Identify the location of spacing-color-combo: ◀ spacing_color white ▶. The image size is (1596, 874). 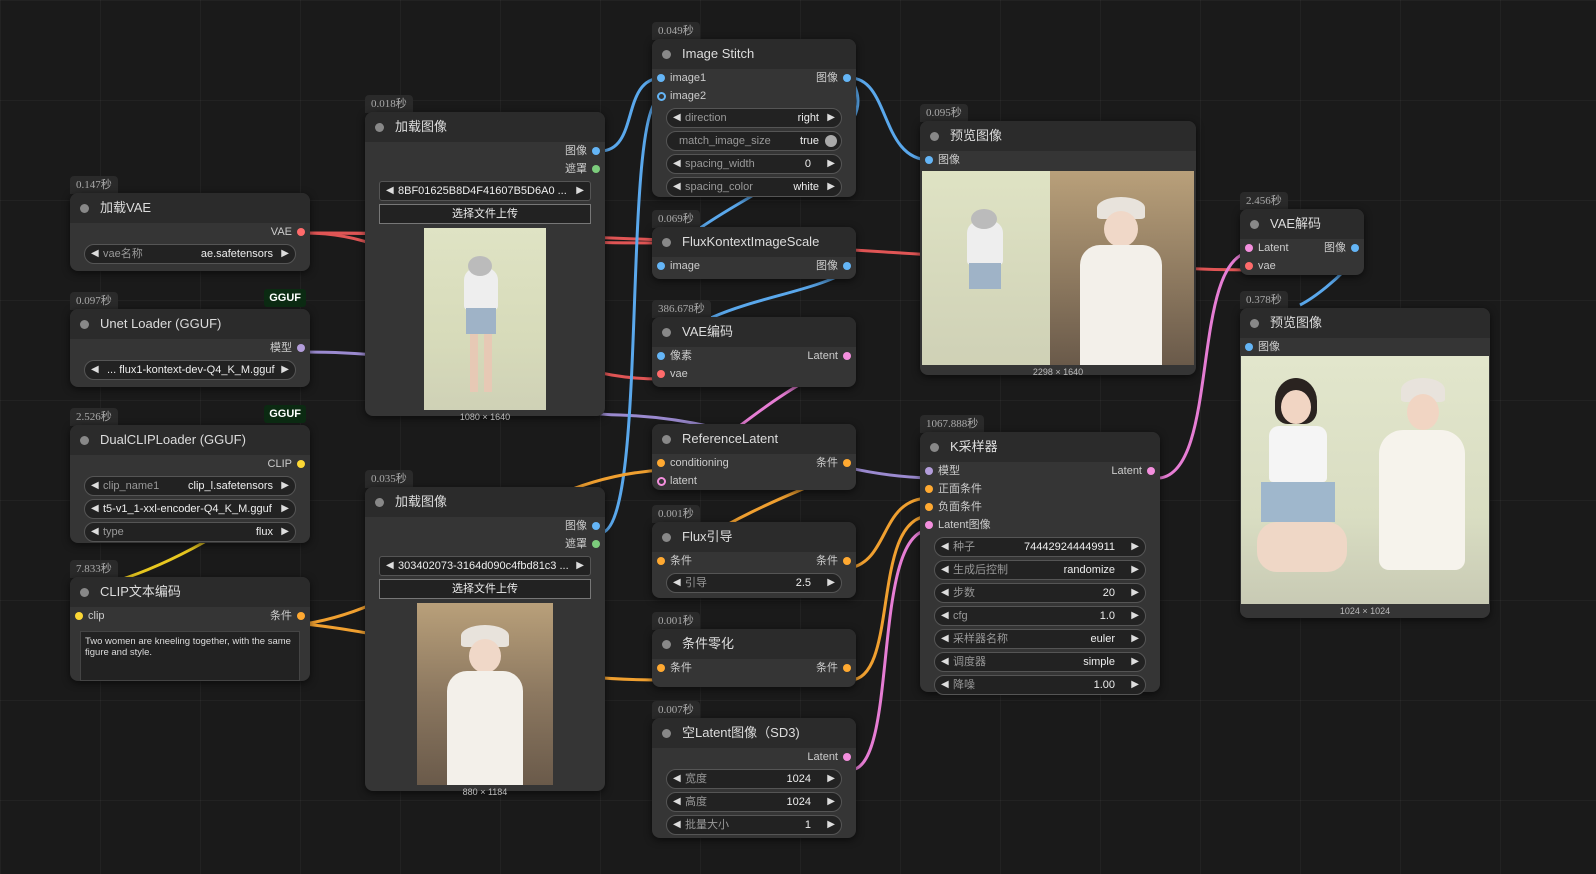
(754, 187).